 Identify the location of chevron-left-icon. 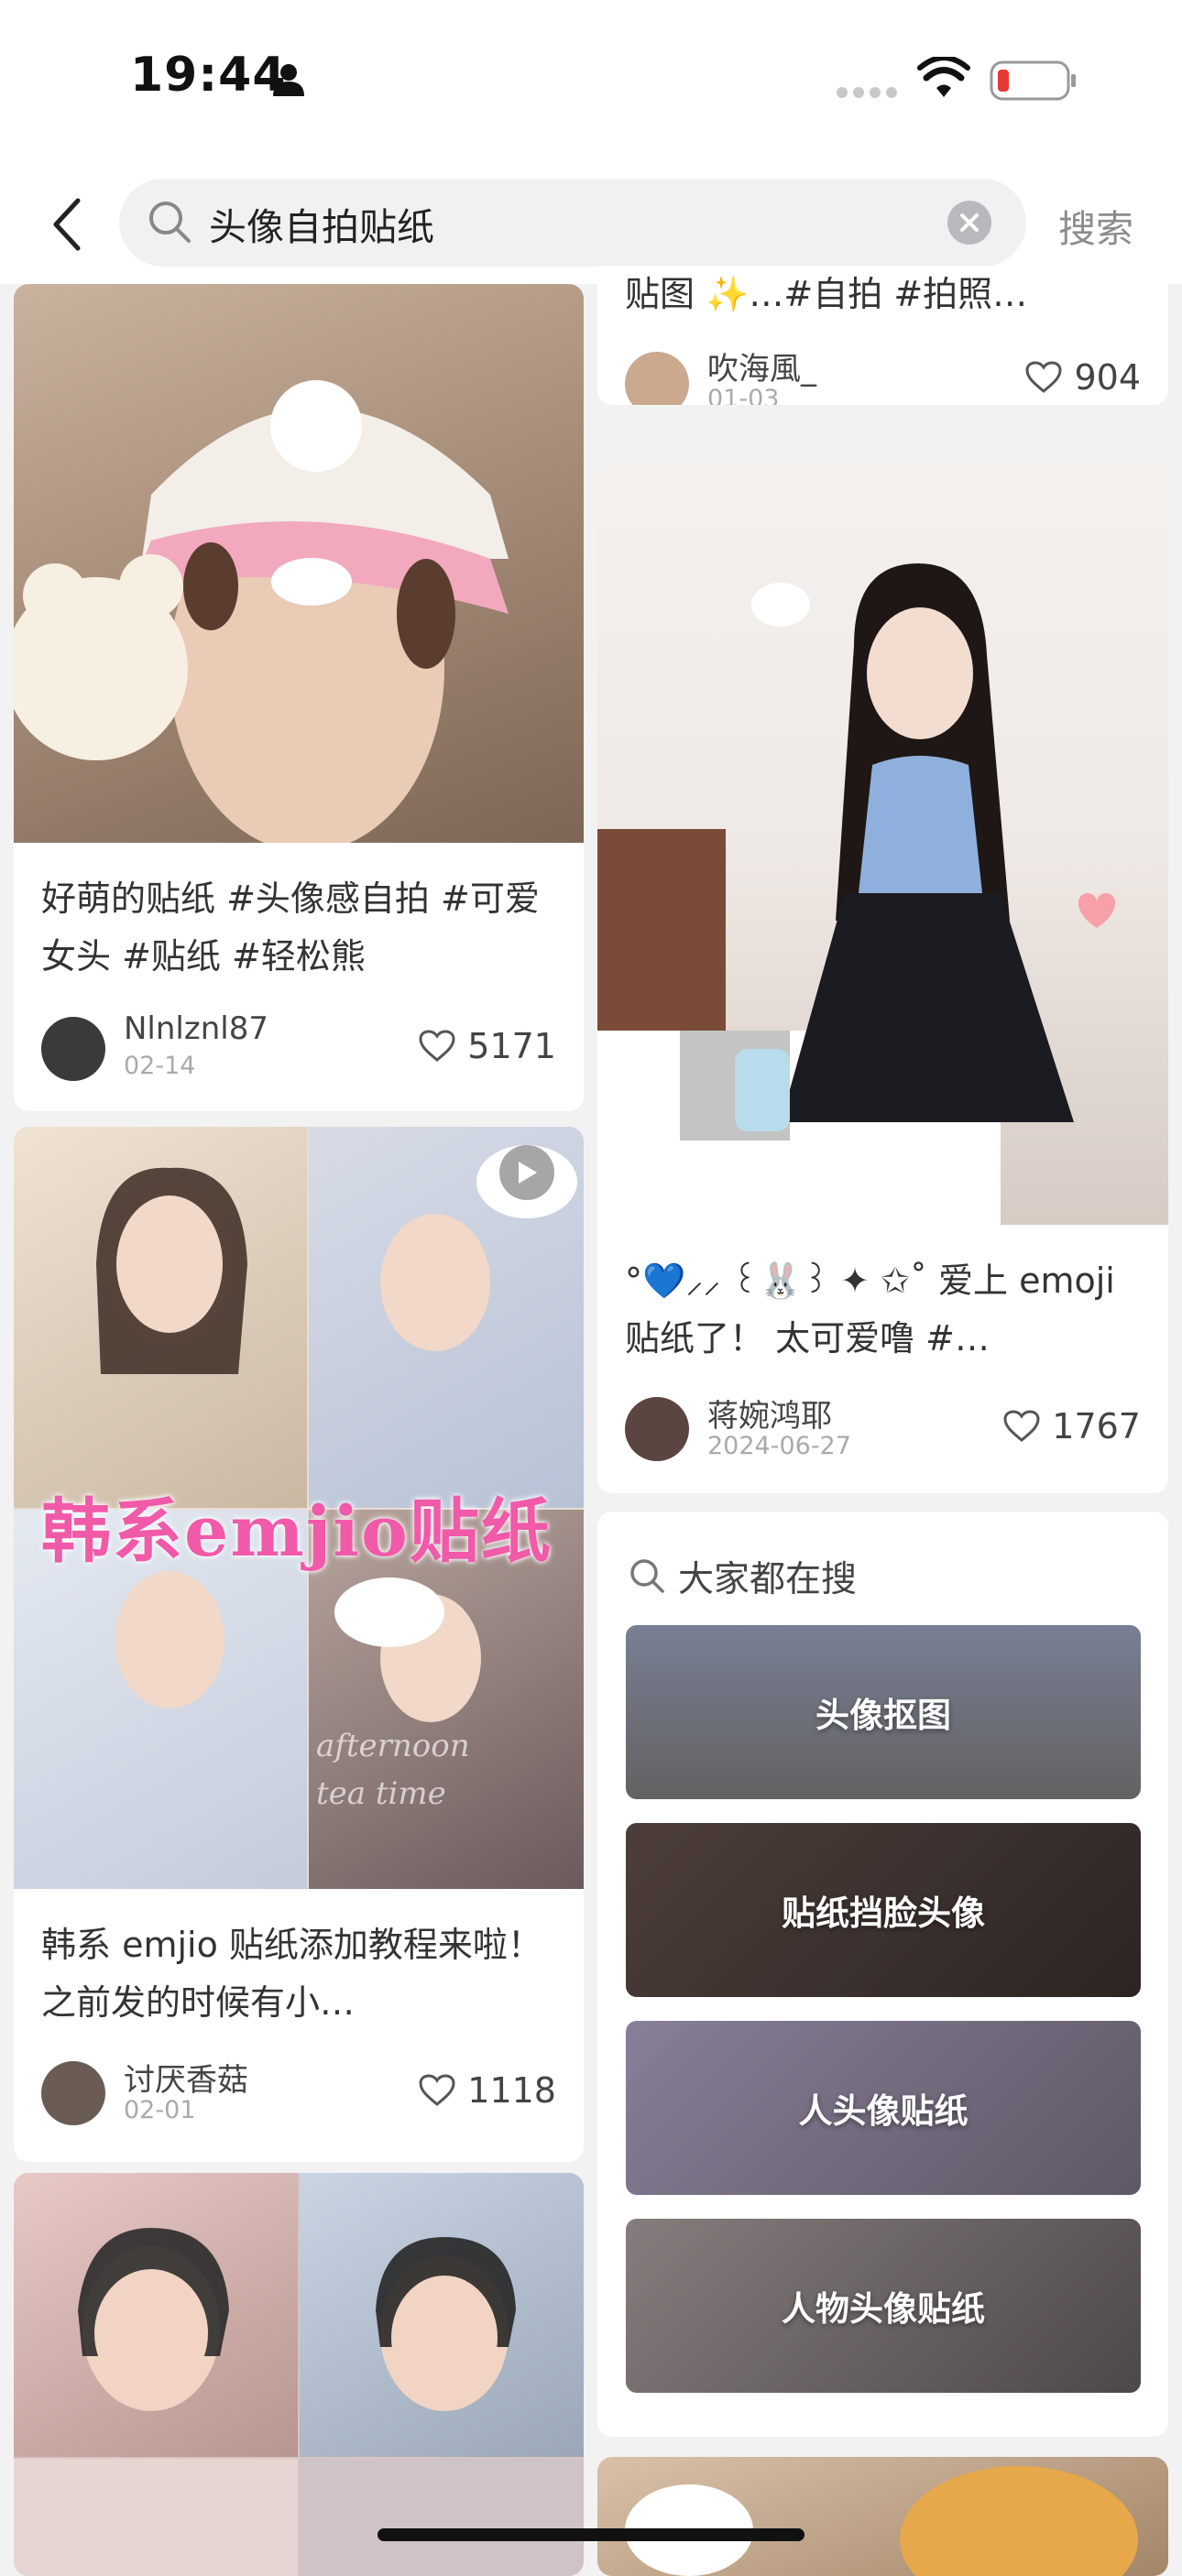
(67, 225).